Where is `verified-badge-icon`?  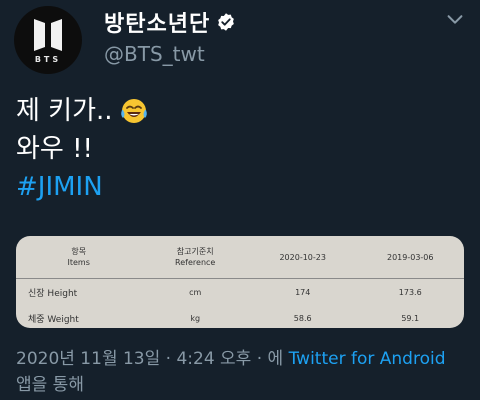 verified-badge-icon is located at coordinates (226, 22).